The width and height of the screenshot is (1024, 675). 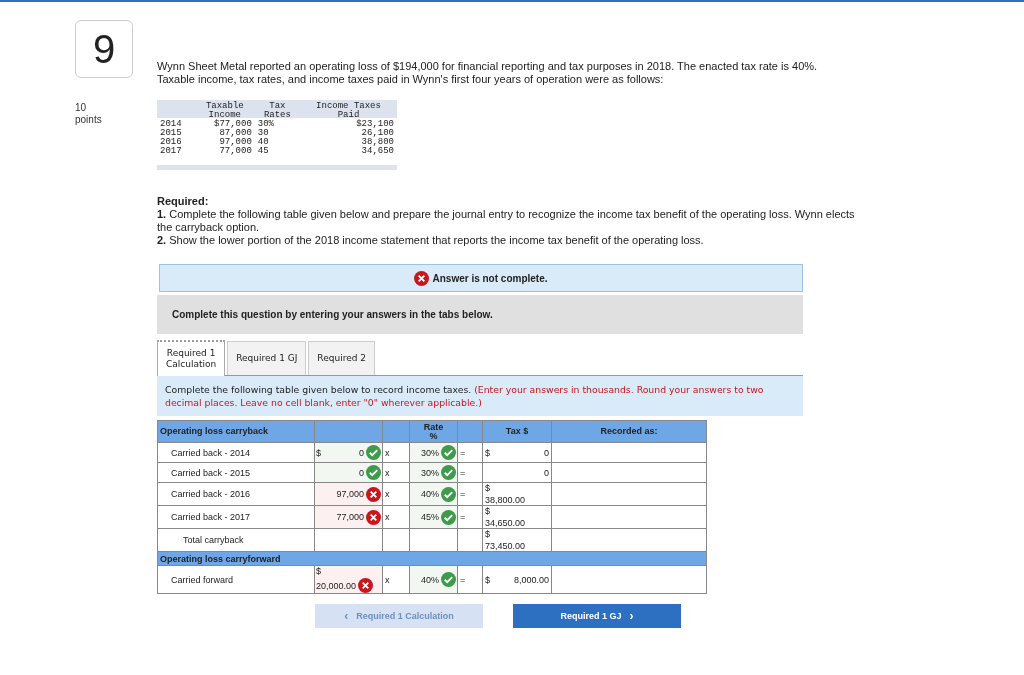 What do you see at coordinates (171, 133) in the screenshot?
I see `table-cell: 2015` at bounding box center [171, 133].